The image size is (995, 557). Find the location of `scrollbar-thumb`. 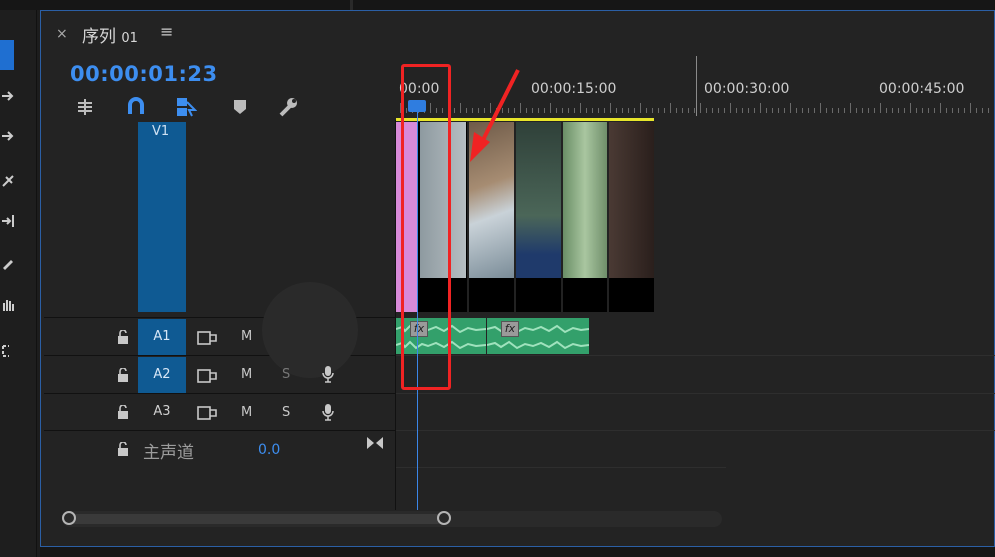

scrollbar-thumb is located at coordinates (255, 519).